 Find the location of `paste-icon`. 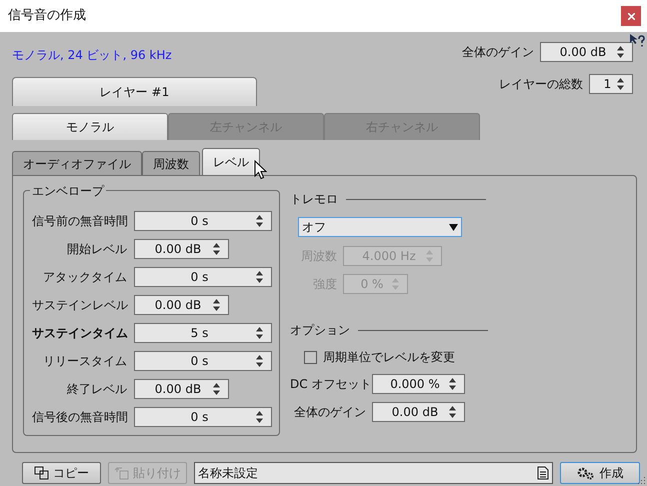

paste-icon is located at coordinates (122, 473).